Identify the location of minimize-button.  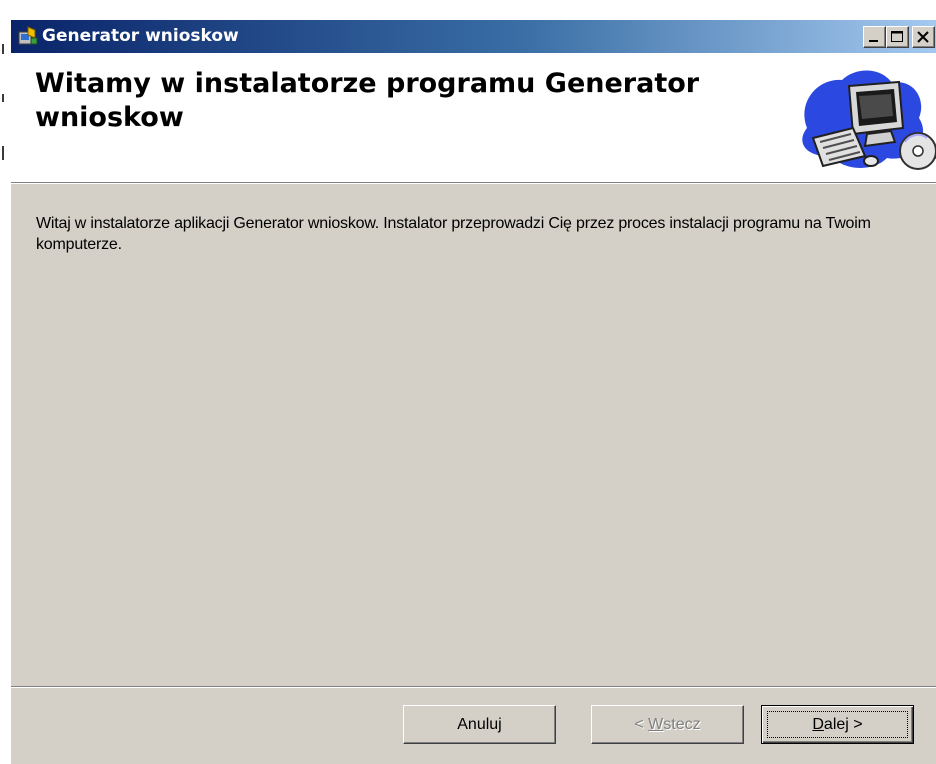
(874, 37).